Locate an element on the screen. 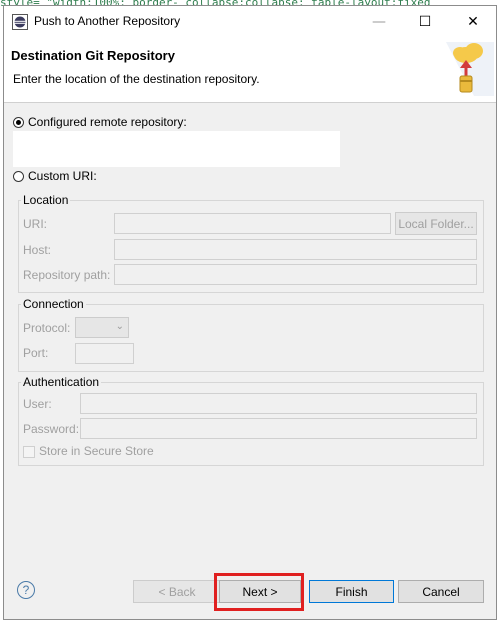 This screenshot has width=500, height=626. push-cloud-icon is located at coordinates (470, 69).